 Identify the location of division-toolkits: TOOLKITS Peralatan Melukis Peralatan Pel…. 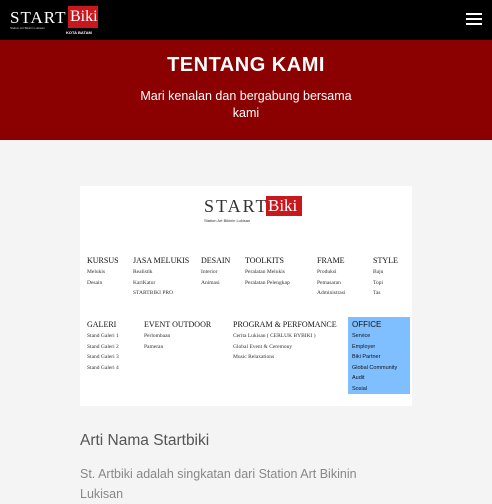
(267, 272).